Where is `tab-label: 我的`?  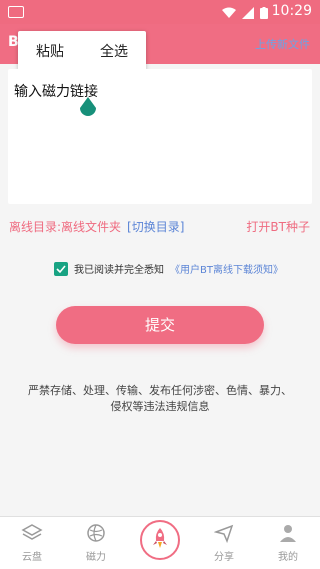 tab-label: 我的 is located at coordinates (288, 557).